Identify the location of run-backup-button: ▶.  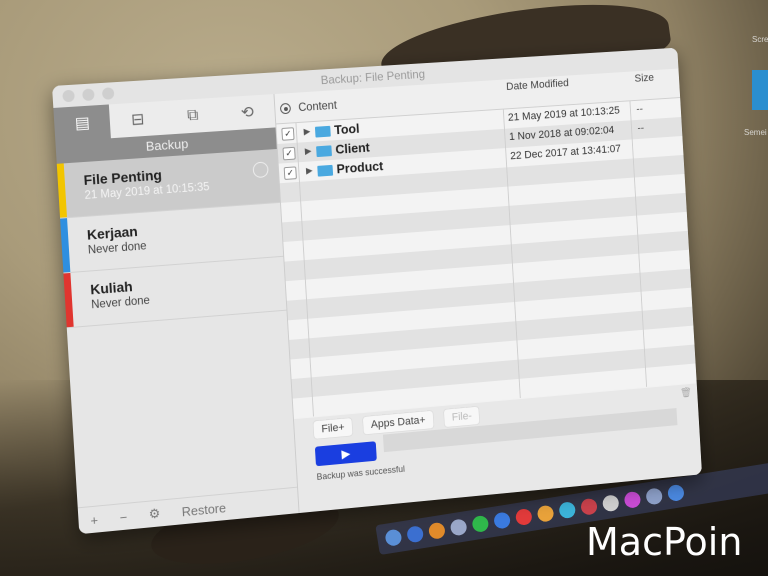
(345, 454).